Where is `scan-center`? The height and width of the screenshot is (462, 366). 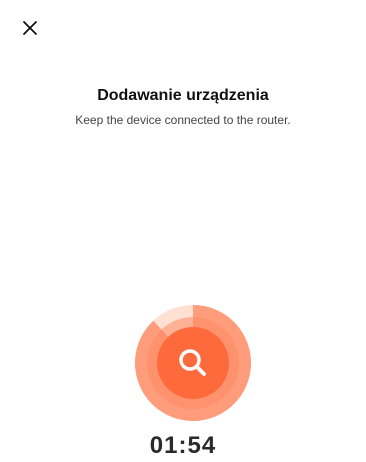 scan-center is located at coordinates (193, 363).